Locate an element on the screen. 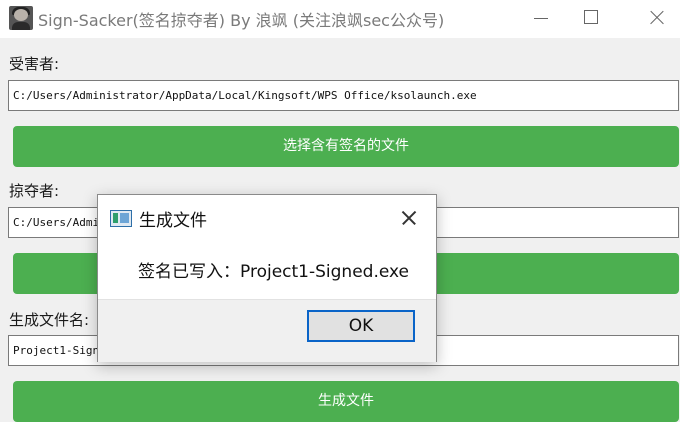  ok-button: OK is located at coordinates (361, 326).